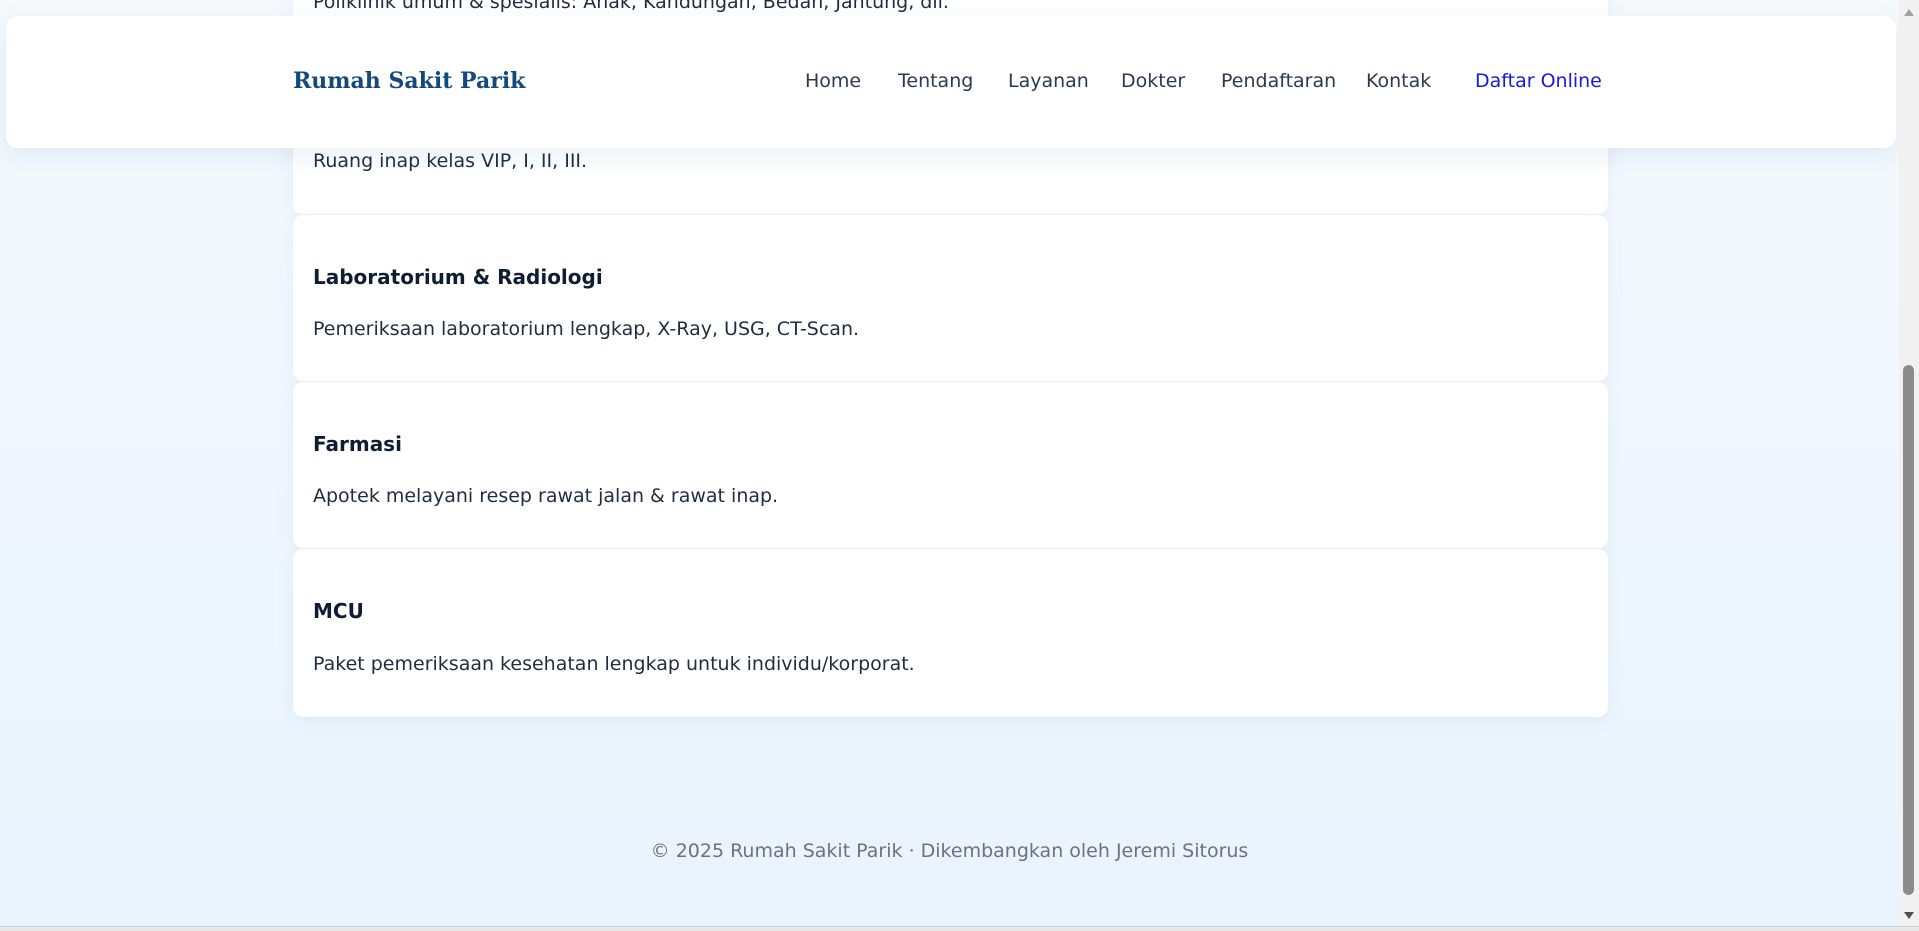 The height and width of the screenshot is (931, 1919). Describe the element at coordinates (1398, 81) in the screenshot. I see `nav-kontak: Kontak` at that location.